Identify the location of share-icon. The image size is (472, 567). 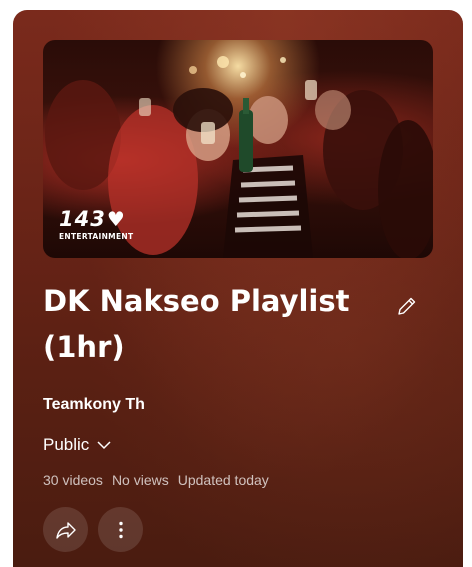
(65, 530).